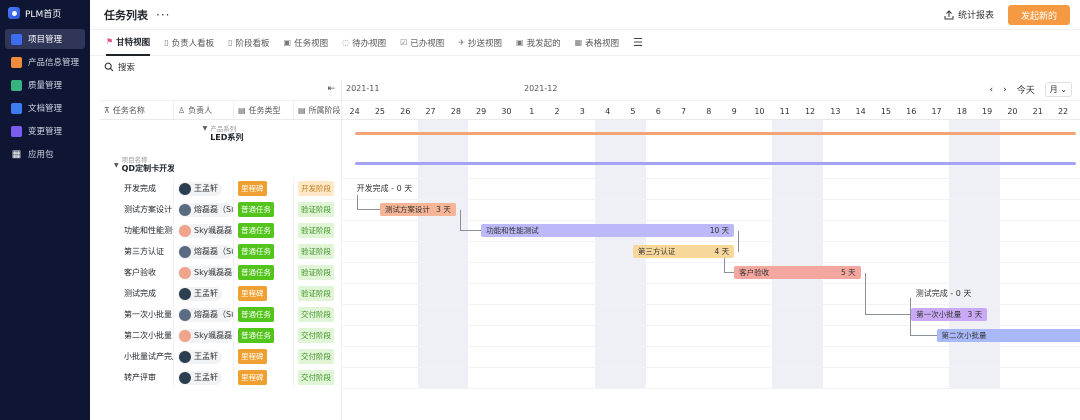  Describe the element at coordinates (380, 111) in the screenshot. I see `day-label: 25` at that location.